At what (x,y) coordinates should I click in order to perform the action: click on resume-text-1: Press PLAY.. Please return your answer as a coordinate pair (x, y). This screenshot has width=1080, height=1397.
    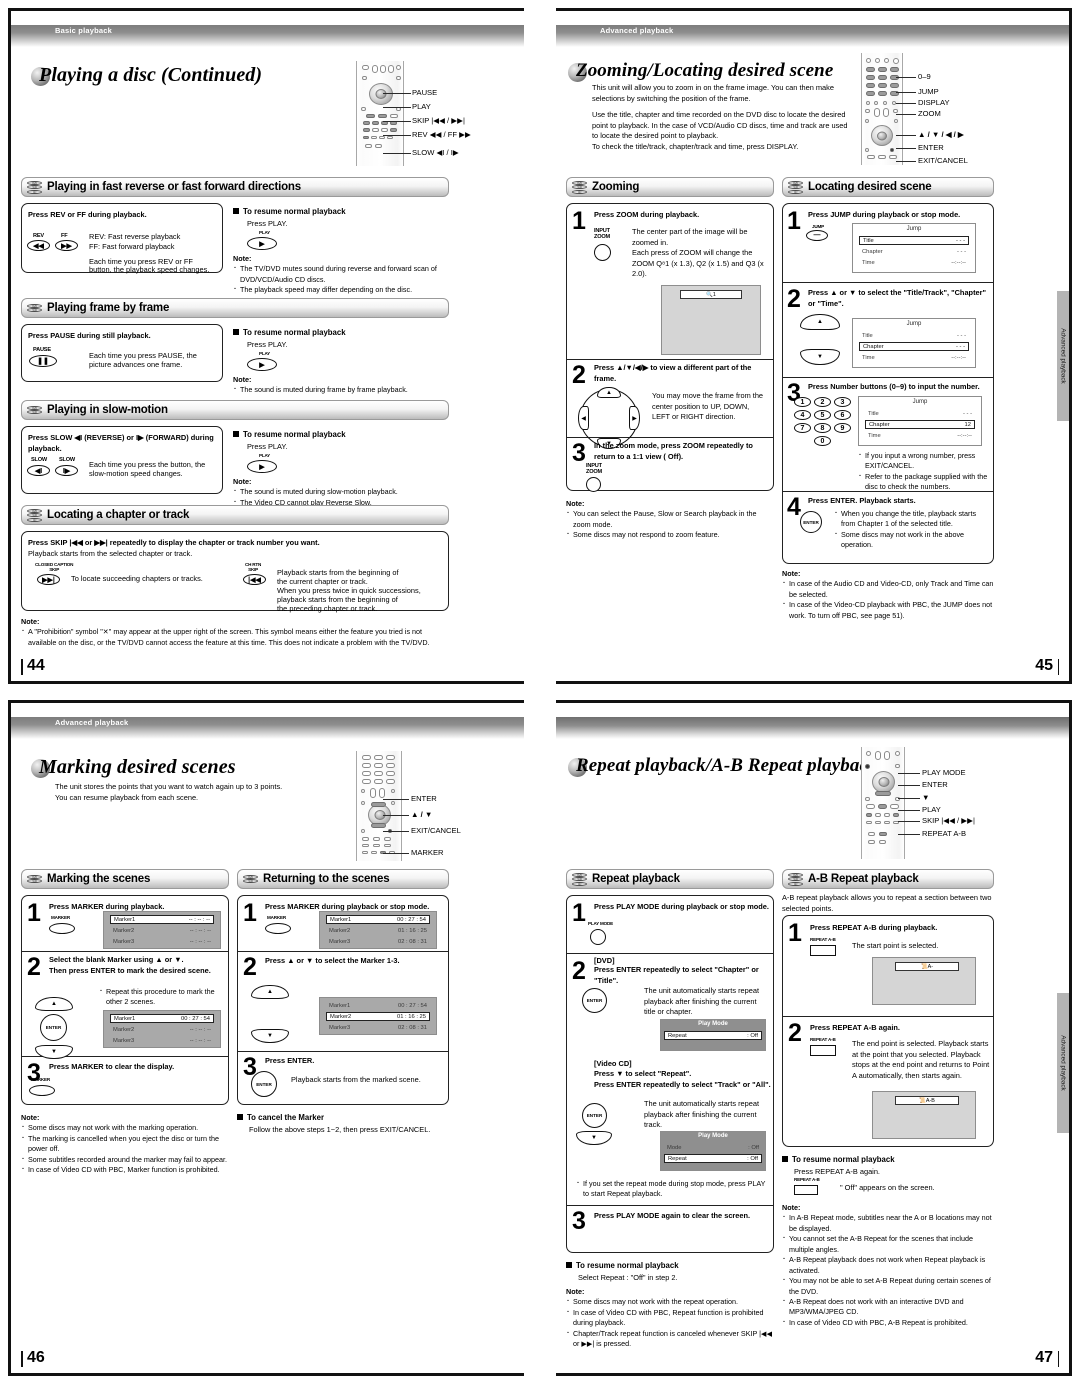
    Looking at the image, I should click on (267, 223).